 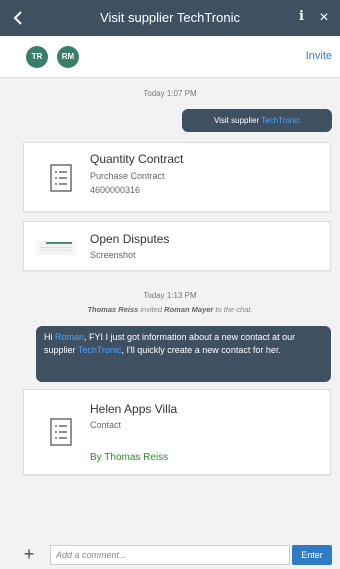 I want to click on system-verb: invited, so click(x=151, y=309).